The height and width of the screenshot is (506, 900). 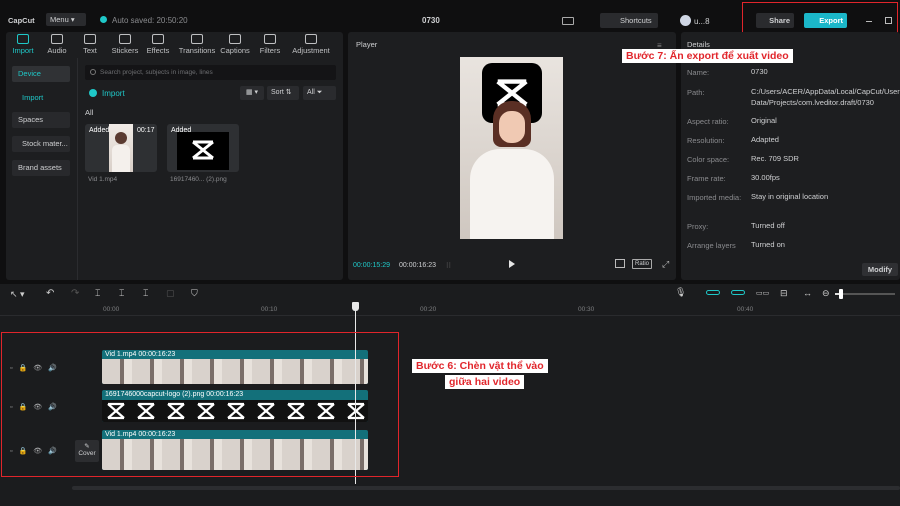 What do you see at coordinates (696, 92) in the screenshot?
I see `detail-label-path: Path:` at bounding box center [696, 92].